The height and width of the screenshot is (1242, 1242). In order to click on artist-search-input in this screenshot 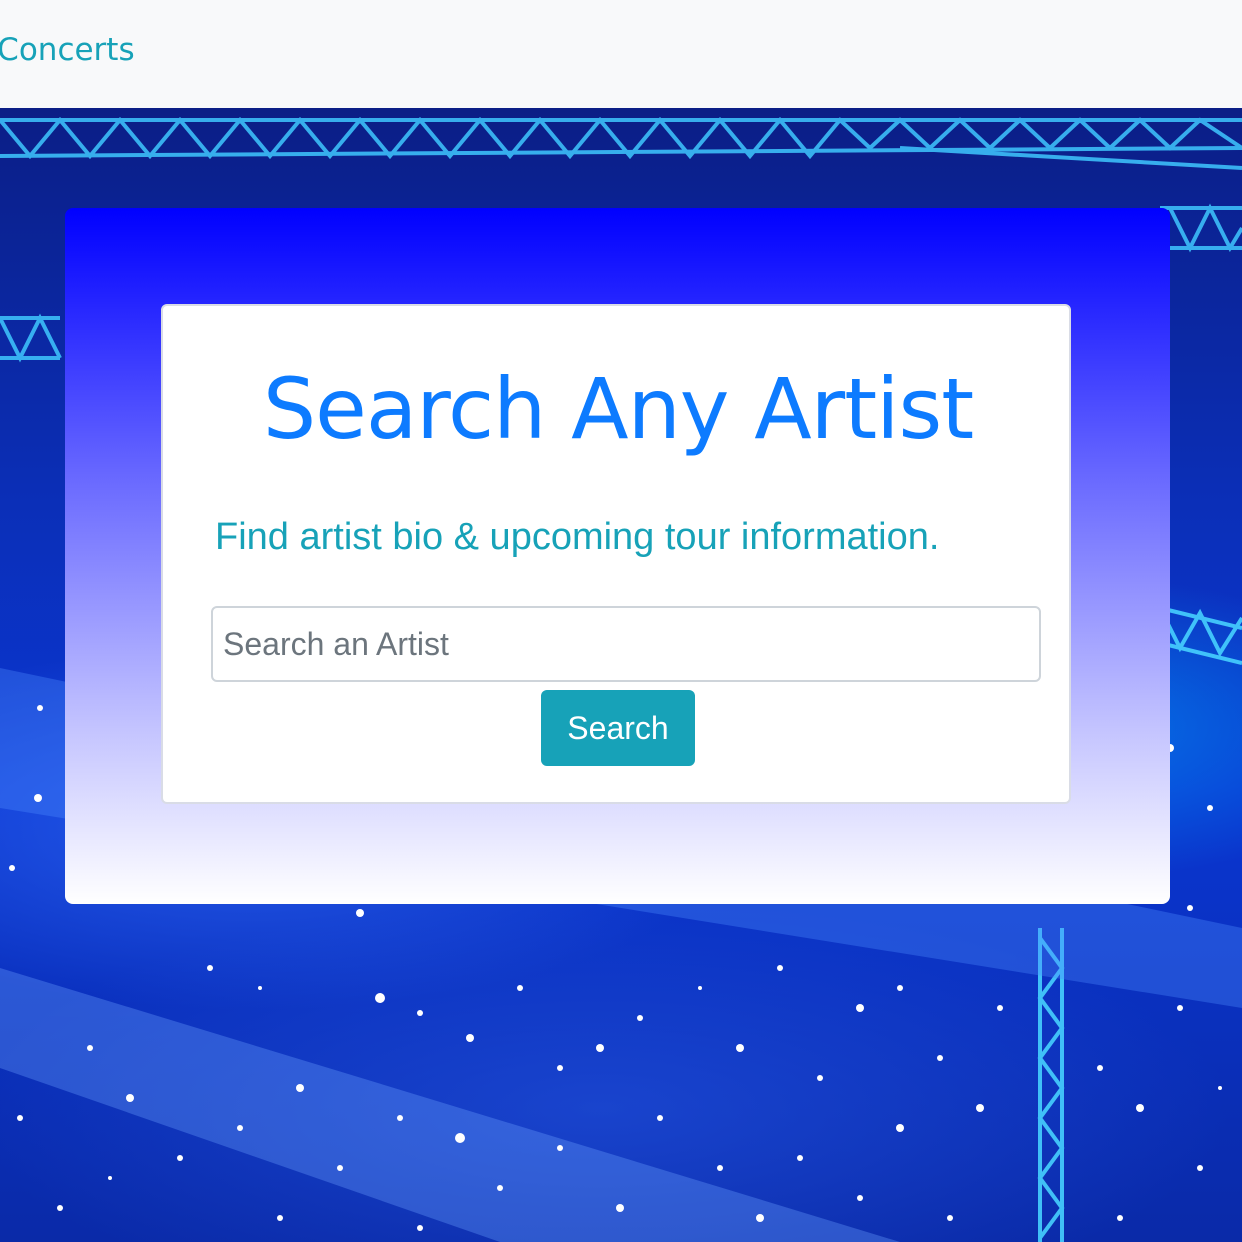, I will do `click(626, 644)`.